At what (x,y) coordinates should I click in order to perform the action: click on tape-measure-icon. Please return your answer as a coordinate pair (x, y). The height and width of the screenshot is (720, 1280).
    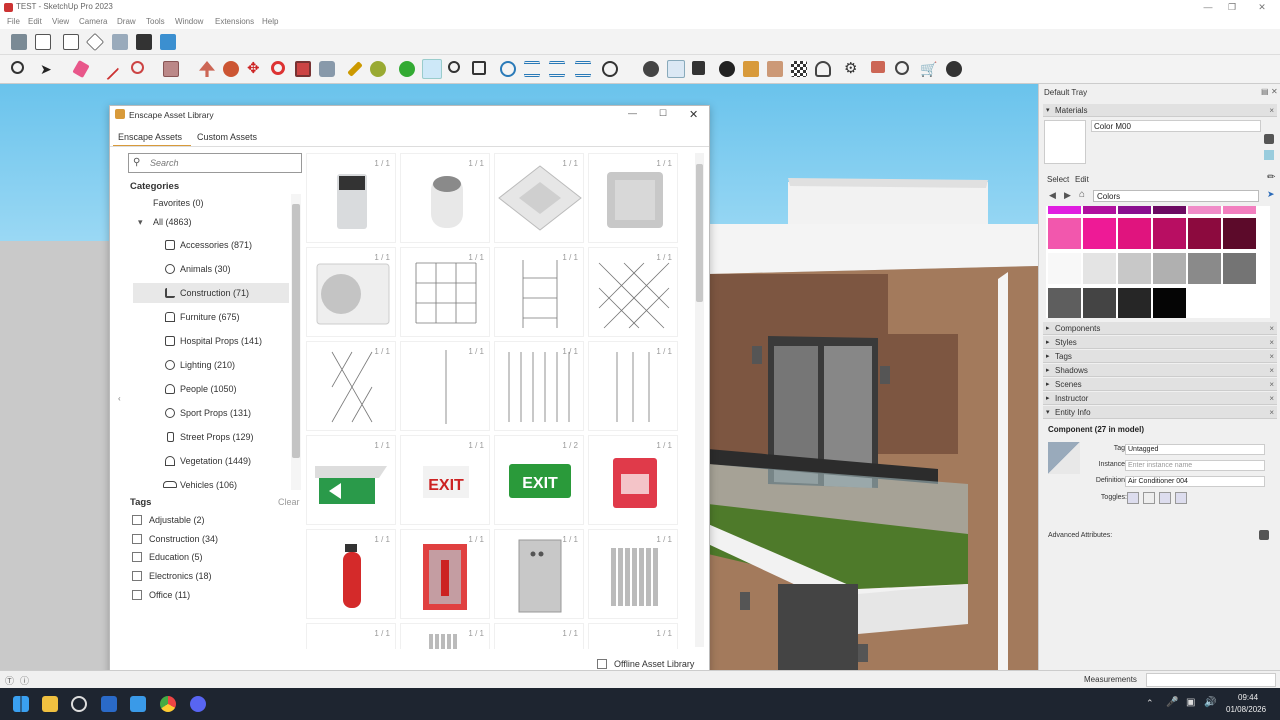
    Looking at the image, I should click on (355, 69).